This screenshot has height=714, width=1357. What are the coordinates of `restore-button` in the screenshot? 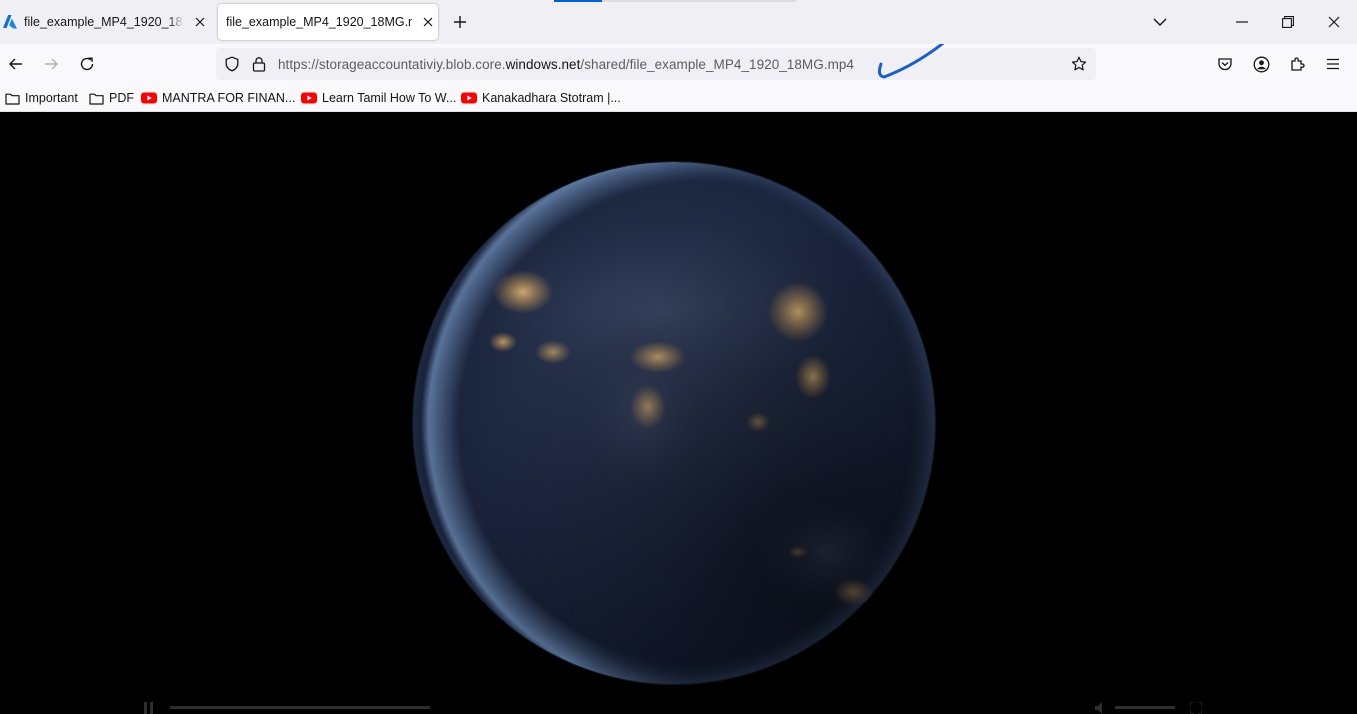 It's located at (1288, 22).